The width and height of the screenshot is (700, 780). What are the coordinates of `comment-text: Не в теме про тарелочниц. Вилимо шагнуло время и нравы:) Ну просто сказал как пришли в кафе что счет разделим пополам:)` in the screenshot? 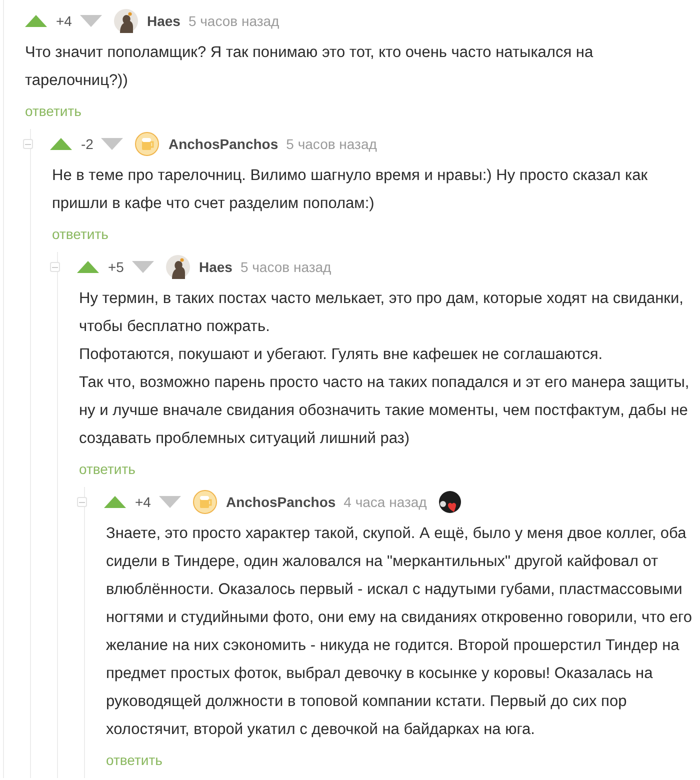 It's located at (350, 190).